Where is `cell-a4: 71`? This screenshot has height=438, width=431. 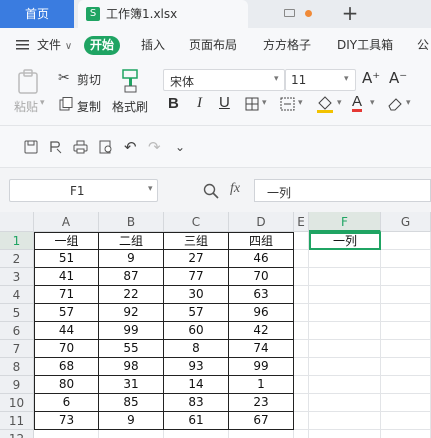 cell-a4: 71 is located at coordinates (66, 295).